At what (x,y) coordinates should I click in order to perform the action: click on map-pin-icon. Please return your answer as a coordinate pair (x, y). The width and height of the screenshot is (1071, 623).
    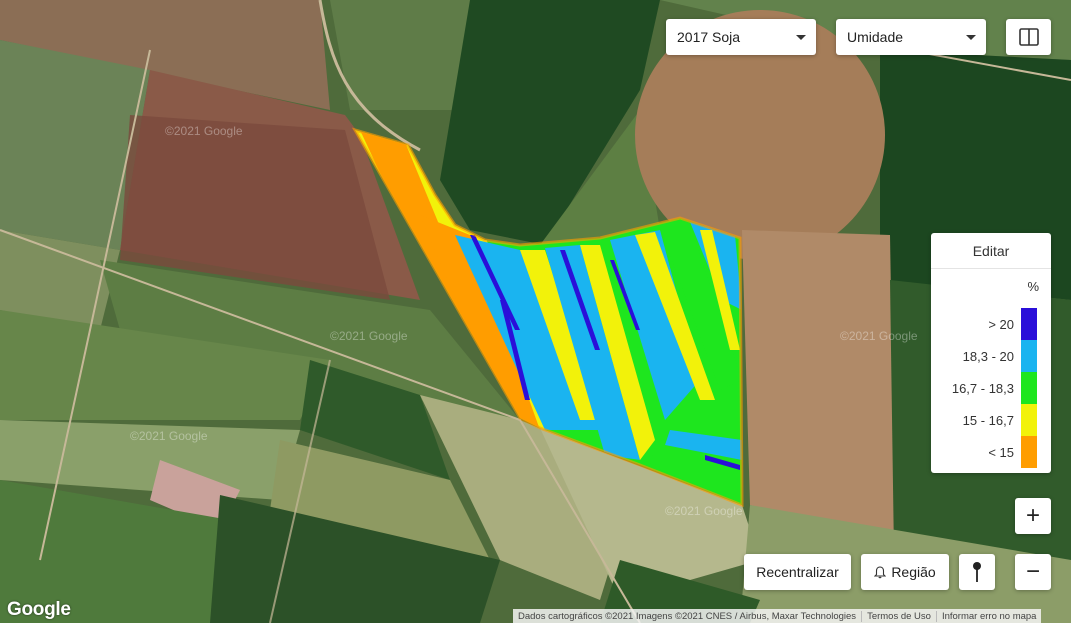
    Looking at the image, I should click on (977, 572).